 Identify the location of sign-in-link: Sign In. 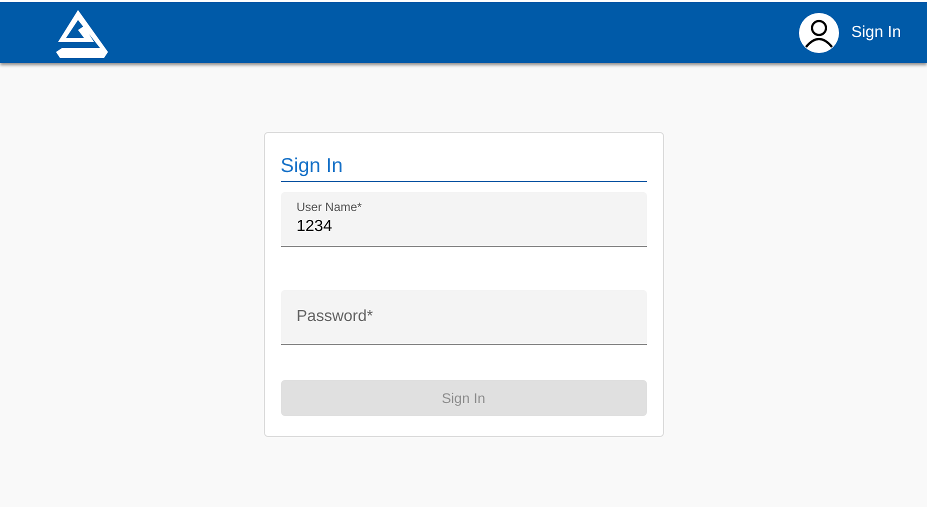
(876, 32).